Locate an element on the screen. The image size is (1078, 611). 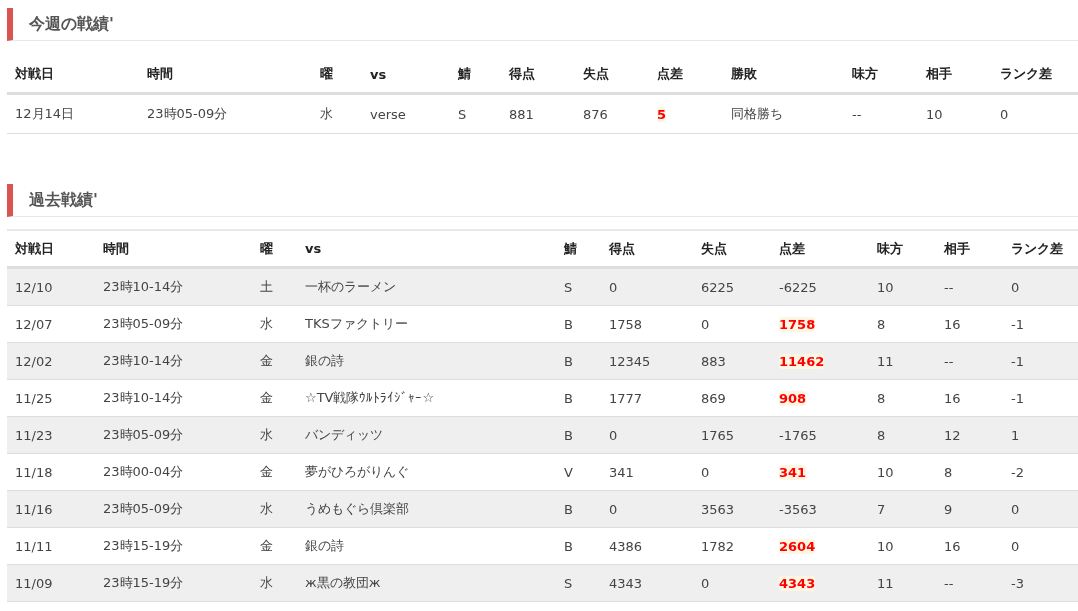
score-cell-text: 1777 is located at coordinates (626, 398).